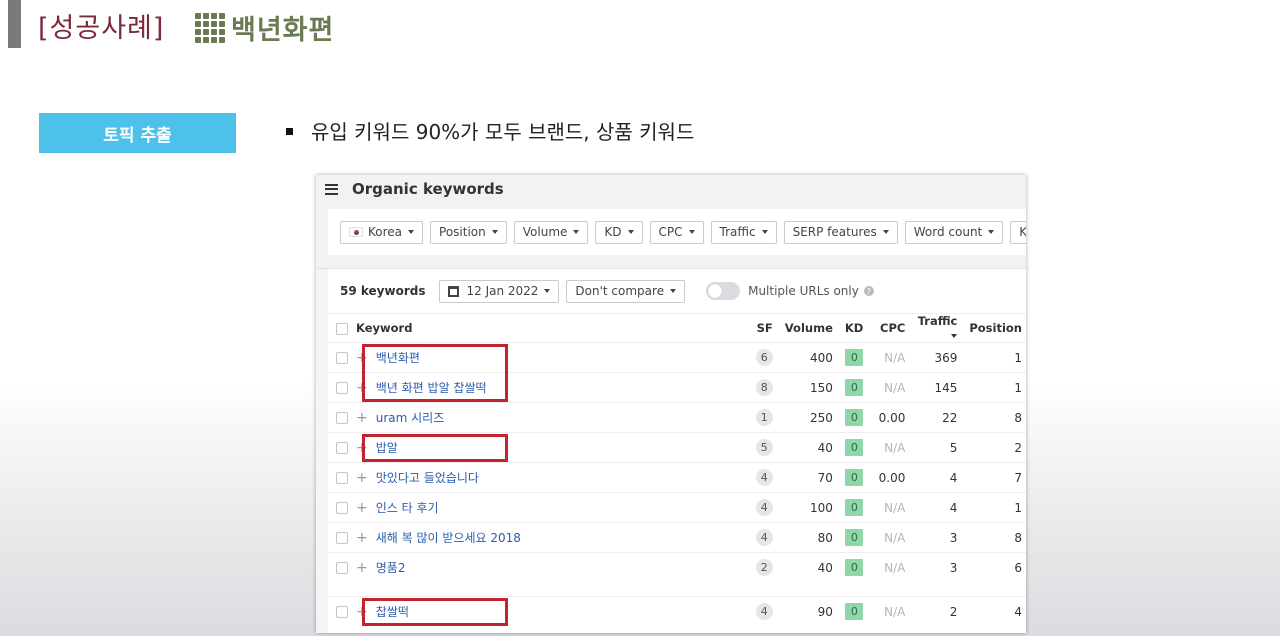  What do you see at coordinates (427, 478) in the screenshot?
I see `keyword-link: 맛있다고 들었습니다` at bounding box center [427, 478].